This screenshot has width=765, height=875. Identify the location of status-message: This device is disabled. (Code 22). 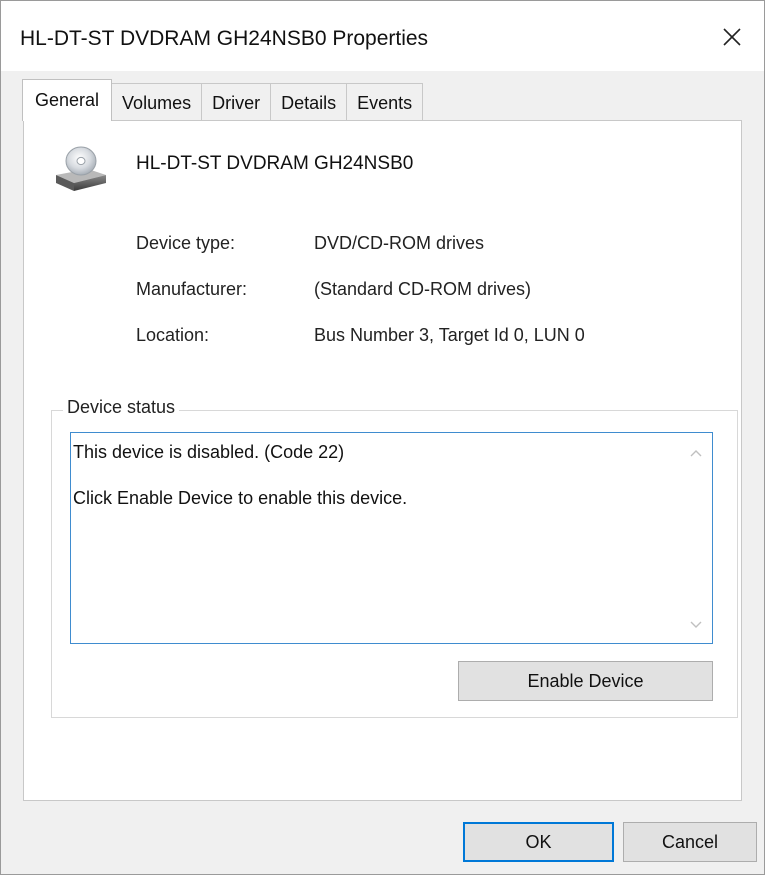
(209, 452).